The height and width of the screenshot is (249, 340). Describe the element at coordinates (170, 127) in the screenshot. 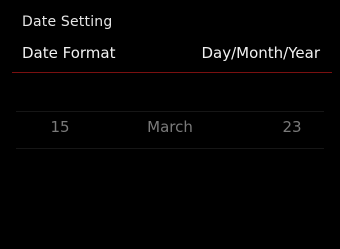

I see `month-field: March` at that location.